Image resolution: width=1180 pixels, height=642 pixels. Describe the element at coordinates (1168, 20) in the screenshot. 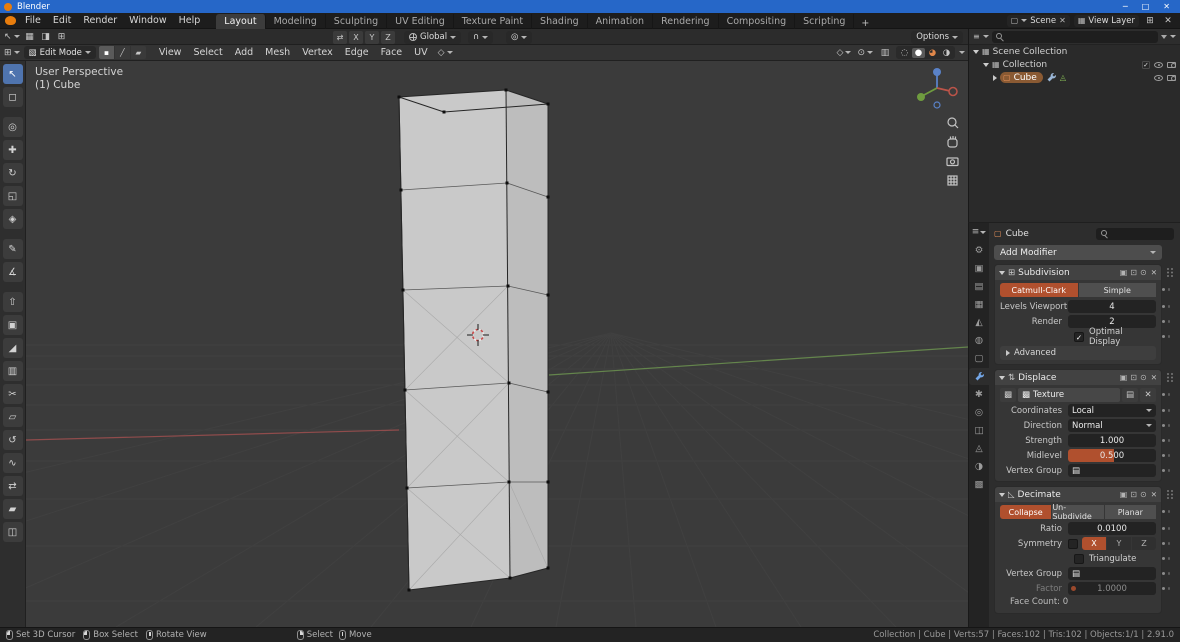

I see `remove-view-layer-icon: ✕` at that location.